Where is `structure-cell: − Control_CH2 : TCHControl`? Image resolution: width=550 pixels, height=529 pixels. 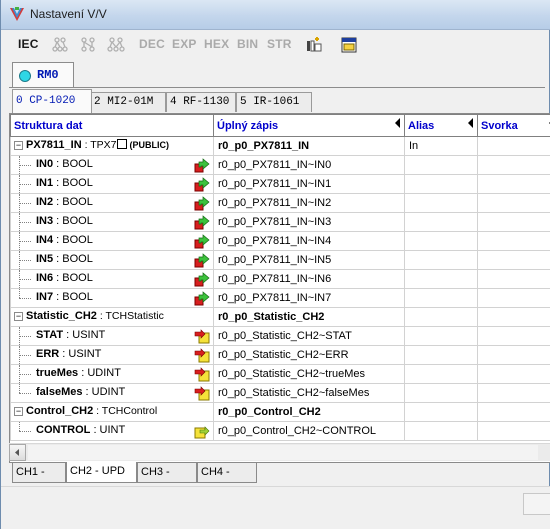
structure-cell: − Control_CH2 : TCHControl is located at coordinates (112, 412).